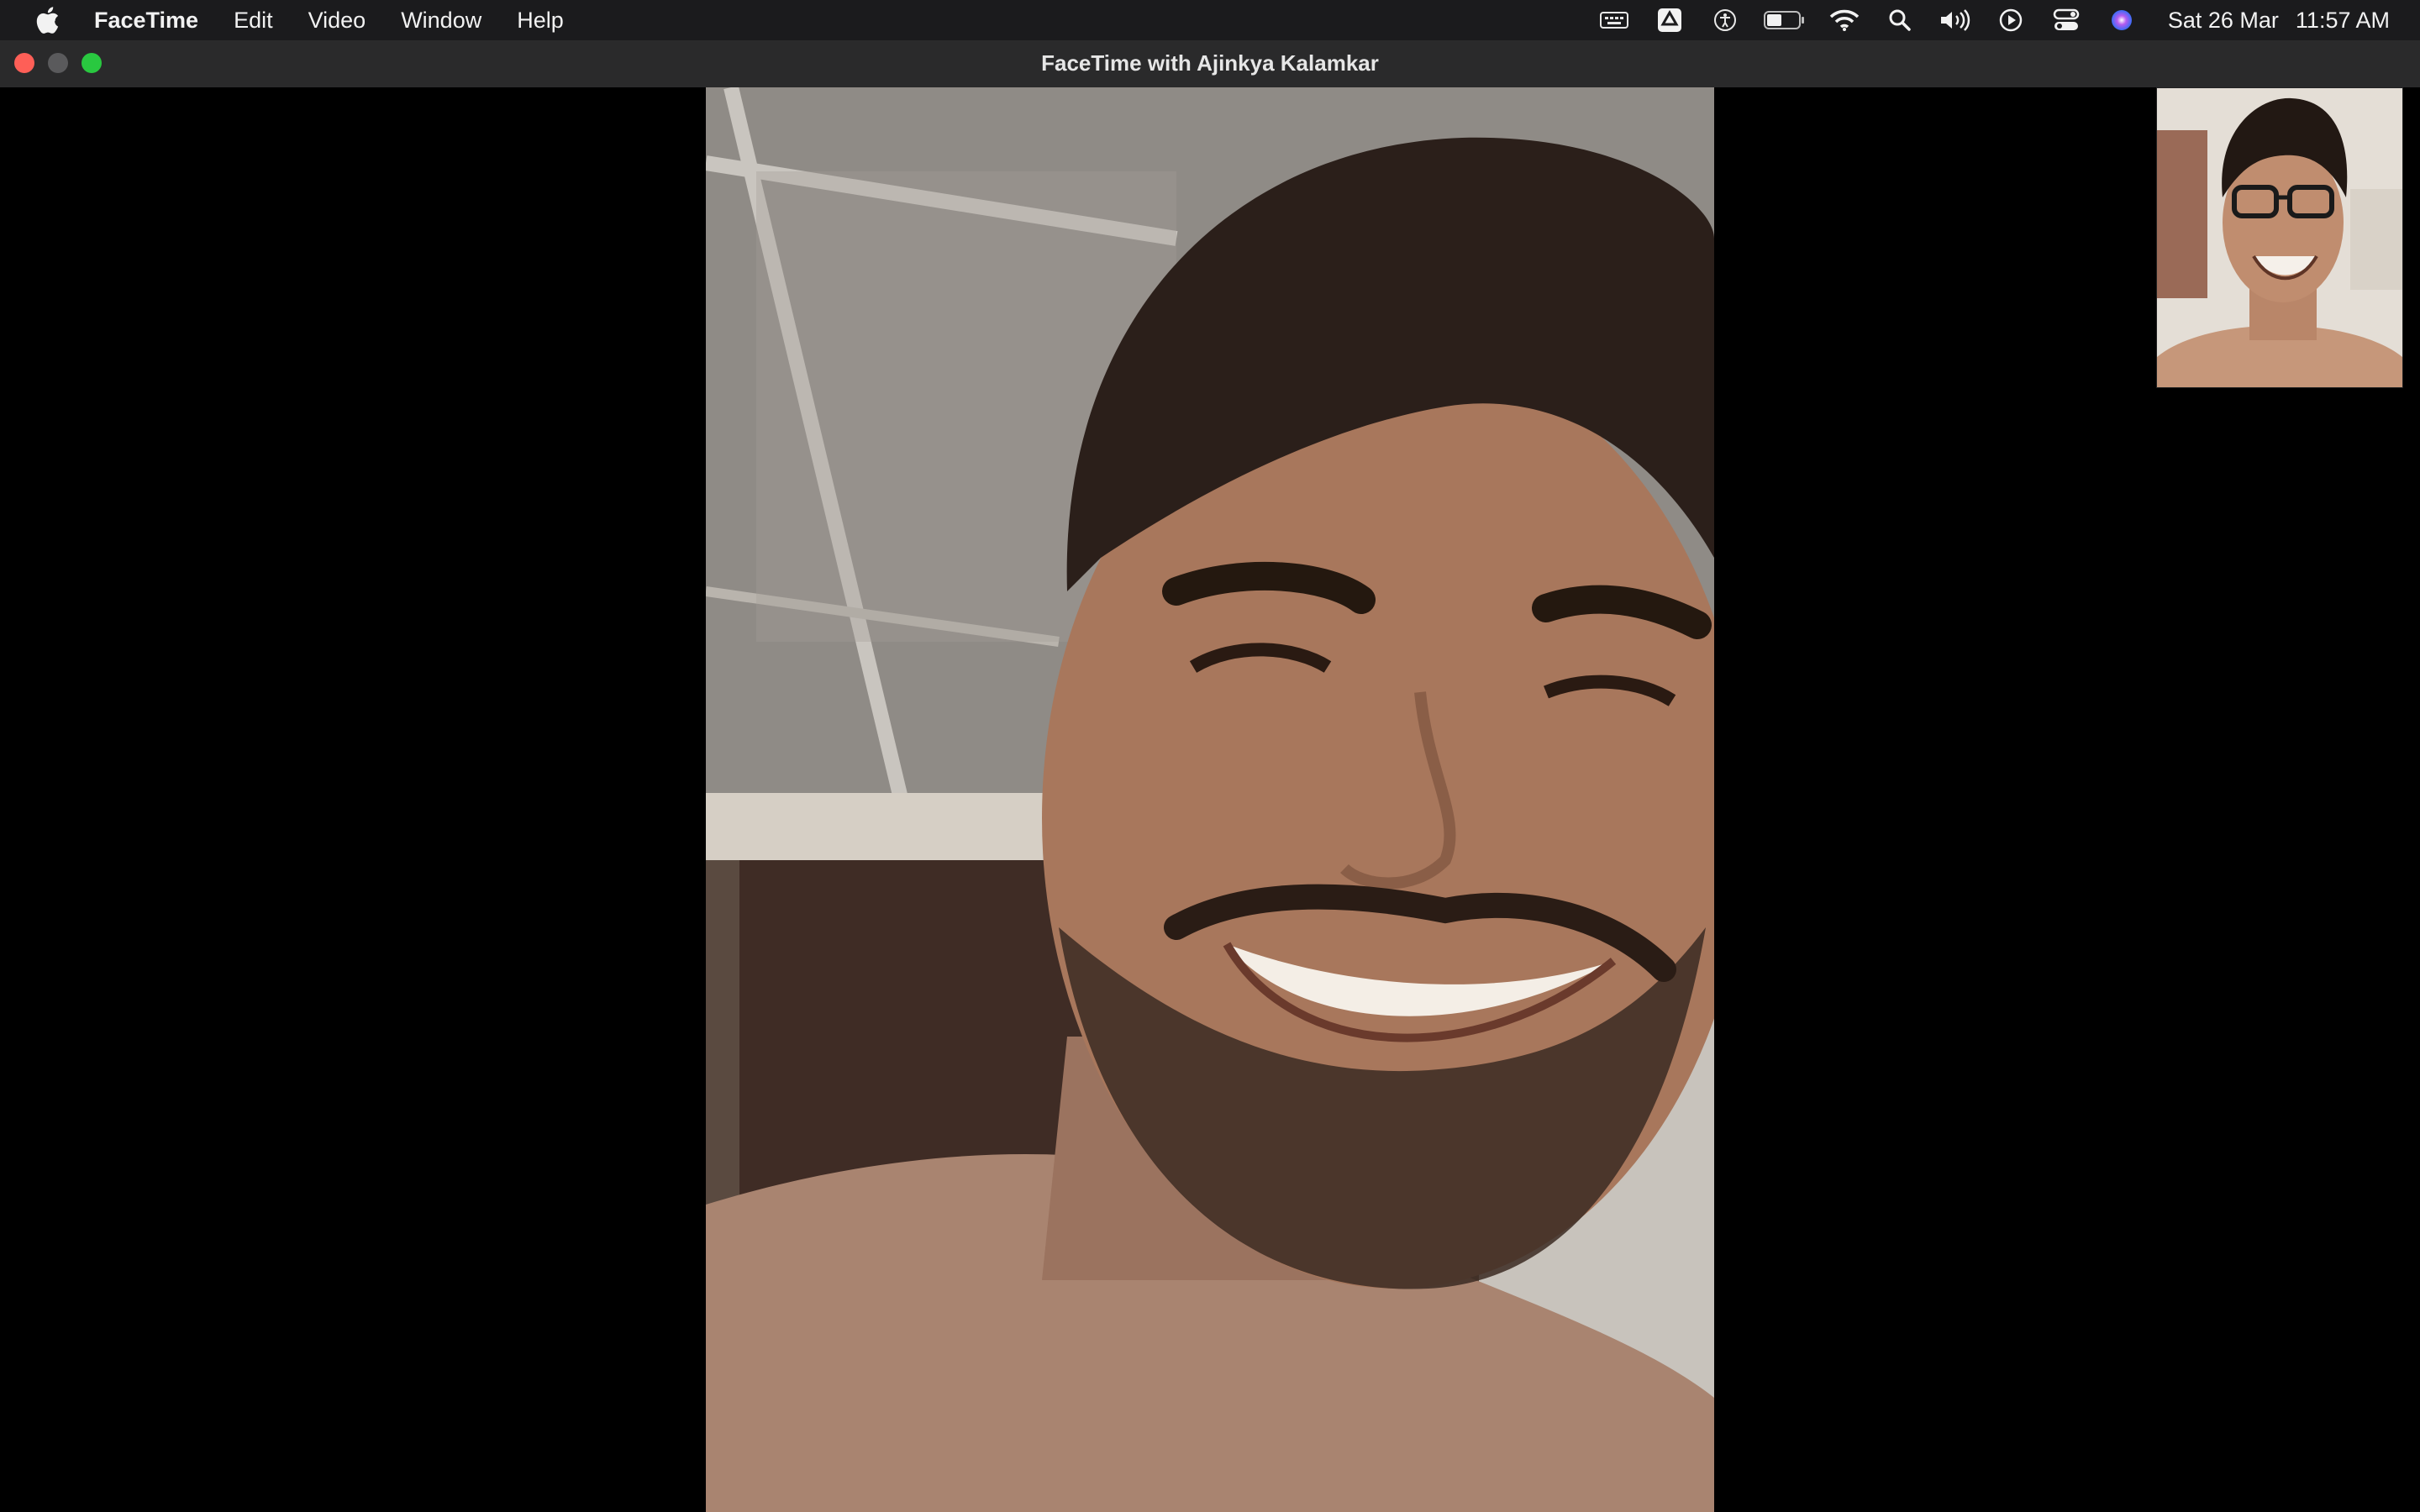  I want to click on menu-edit: Edit, so click(254, 20).